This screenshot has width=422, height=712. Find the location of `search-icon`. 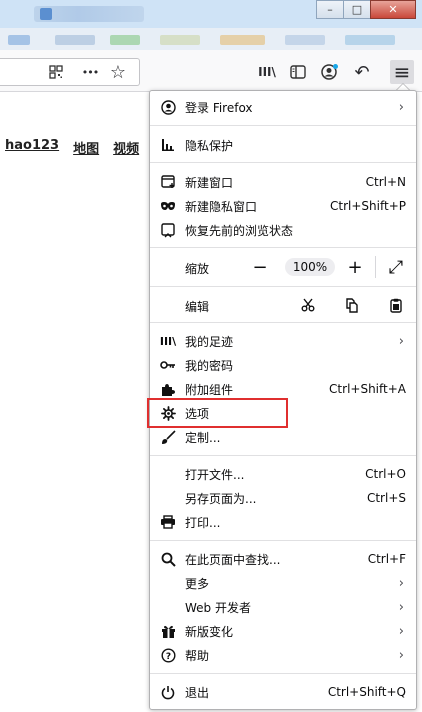

search-icon is located at coordinates (168, 559).